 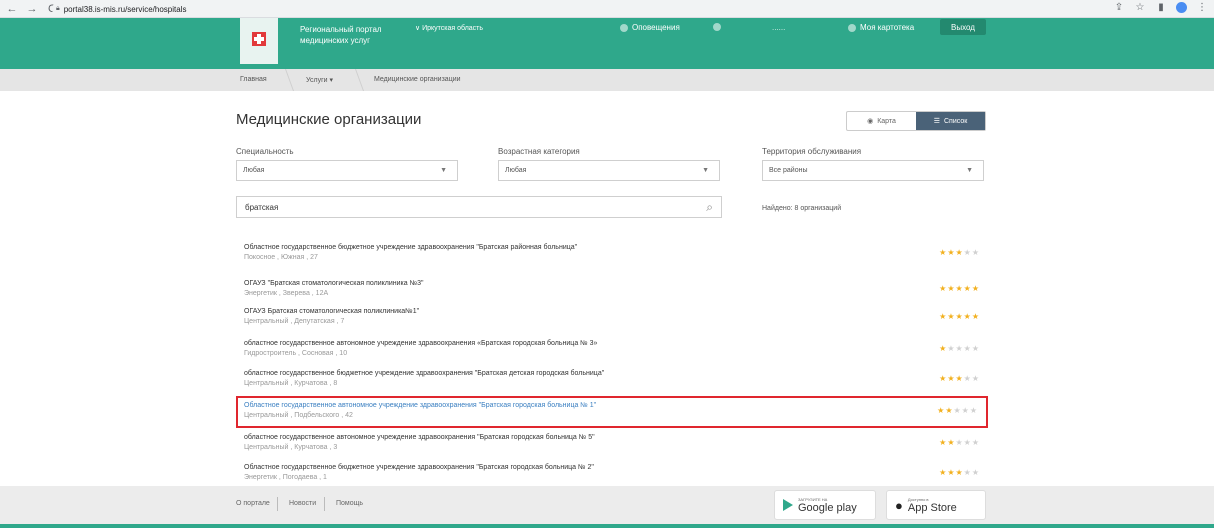 I want to click on menu-dots-icon: ⋮, so click(x=1202, y=7).